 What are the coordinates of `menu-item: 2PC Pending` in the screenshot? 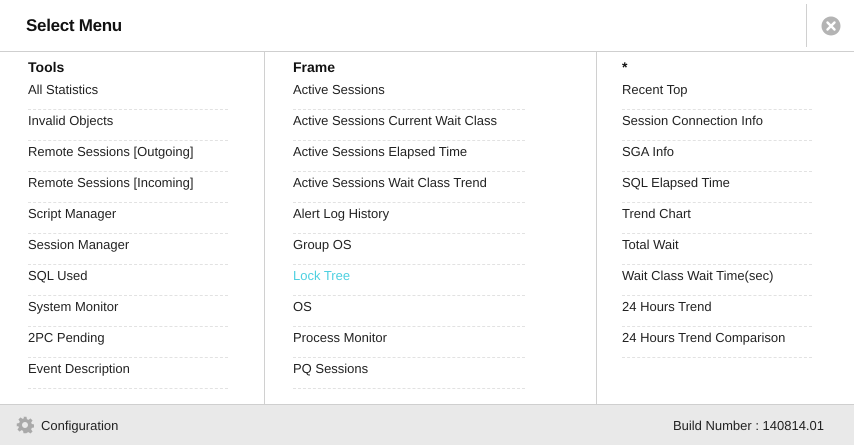 It's located at (128, 343).